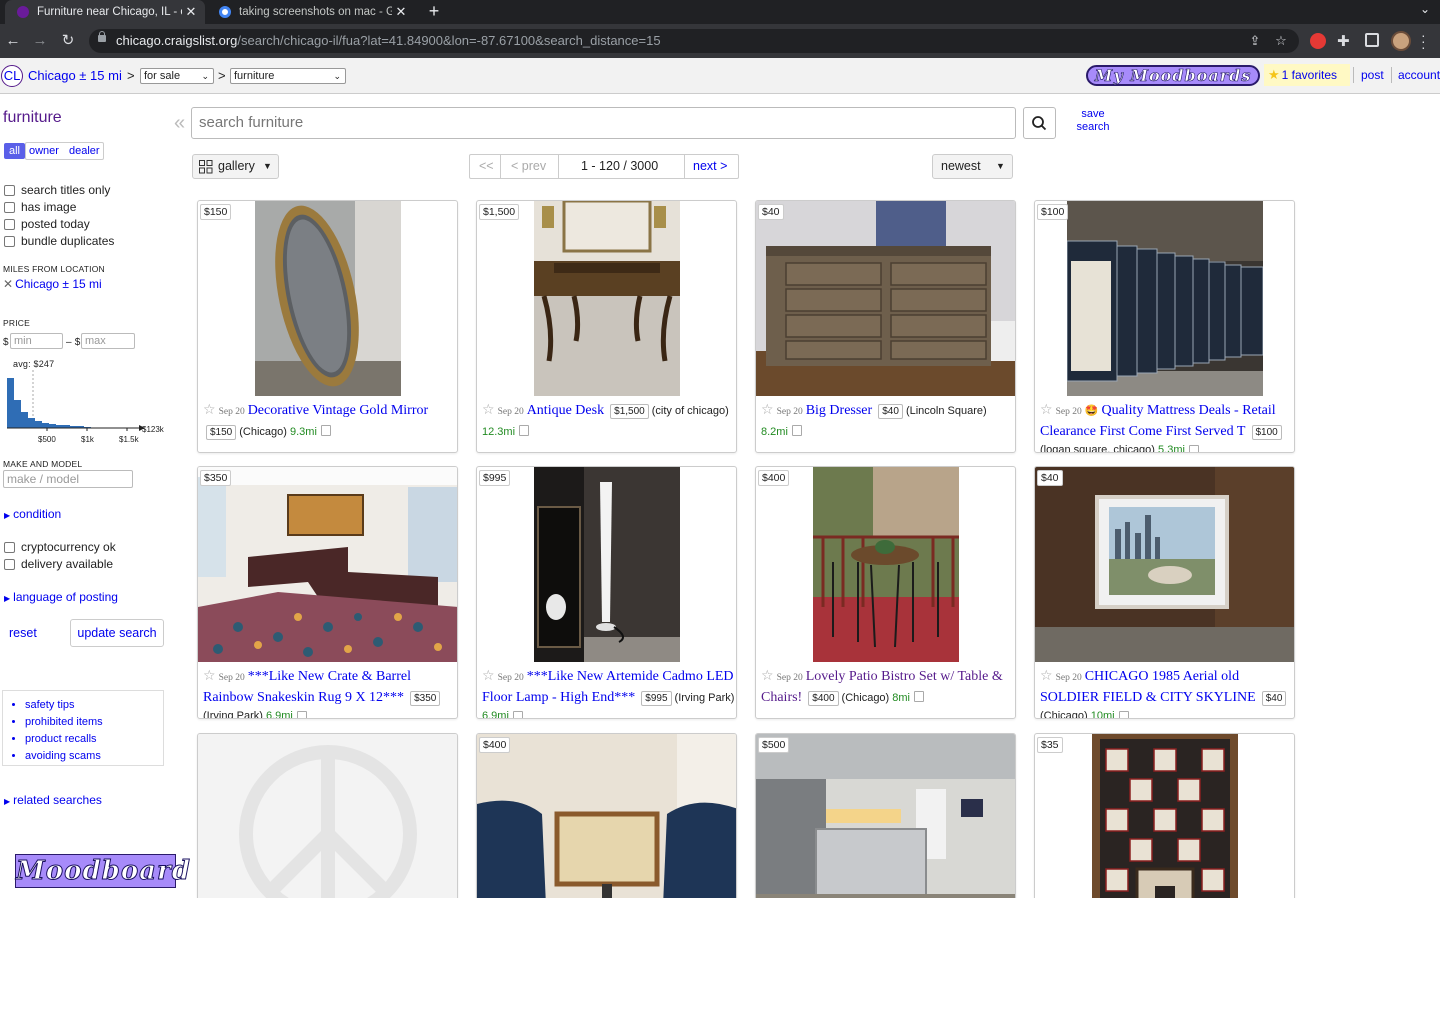  I want to click on peace-sign-icon, so click(327, 816).